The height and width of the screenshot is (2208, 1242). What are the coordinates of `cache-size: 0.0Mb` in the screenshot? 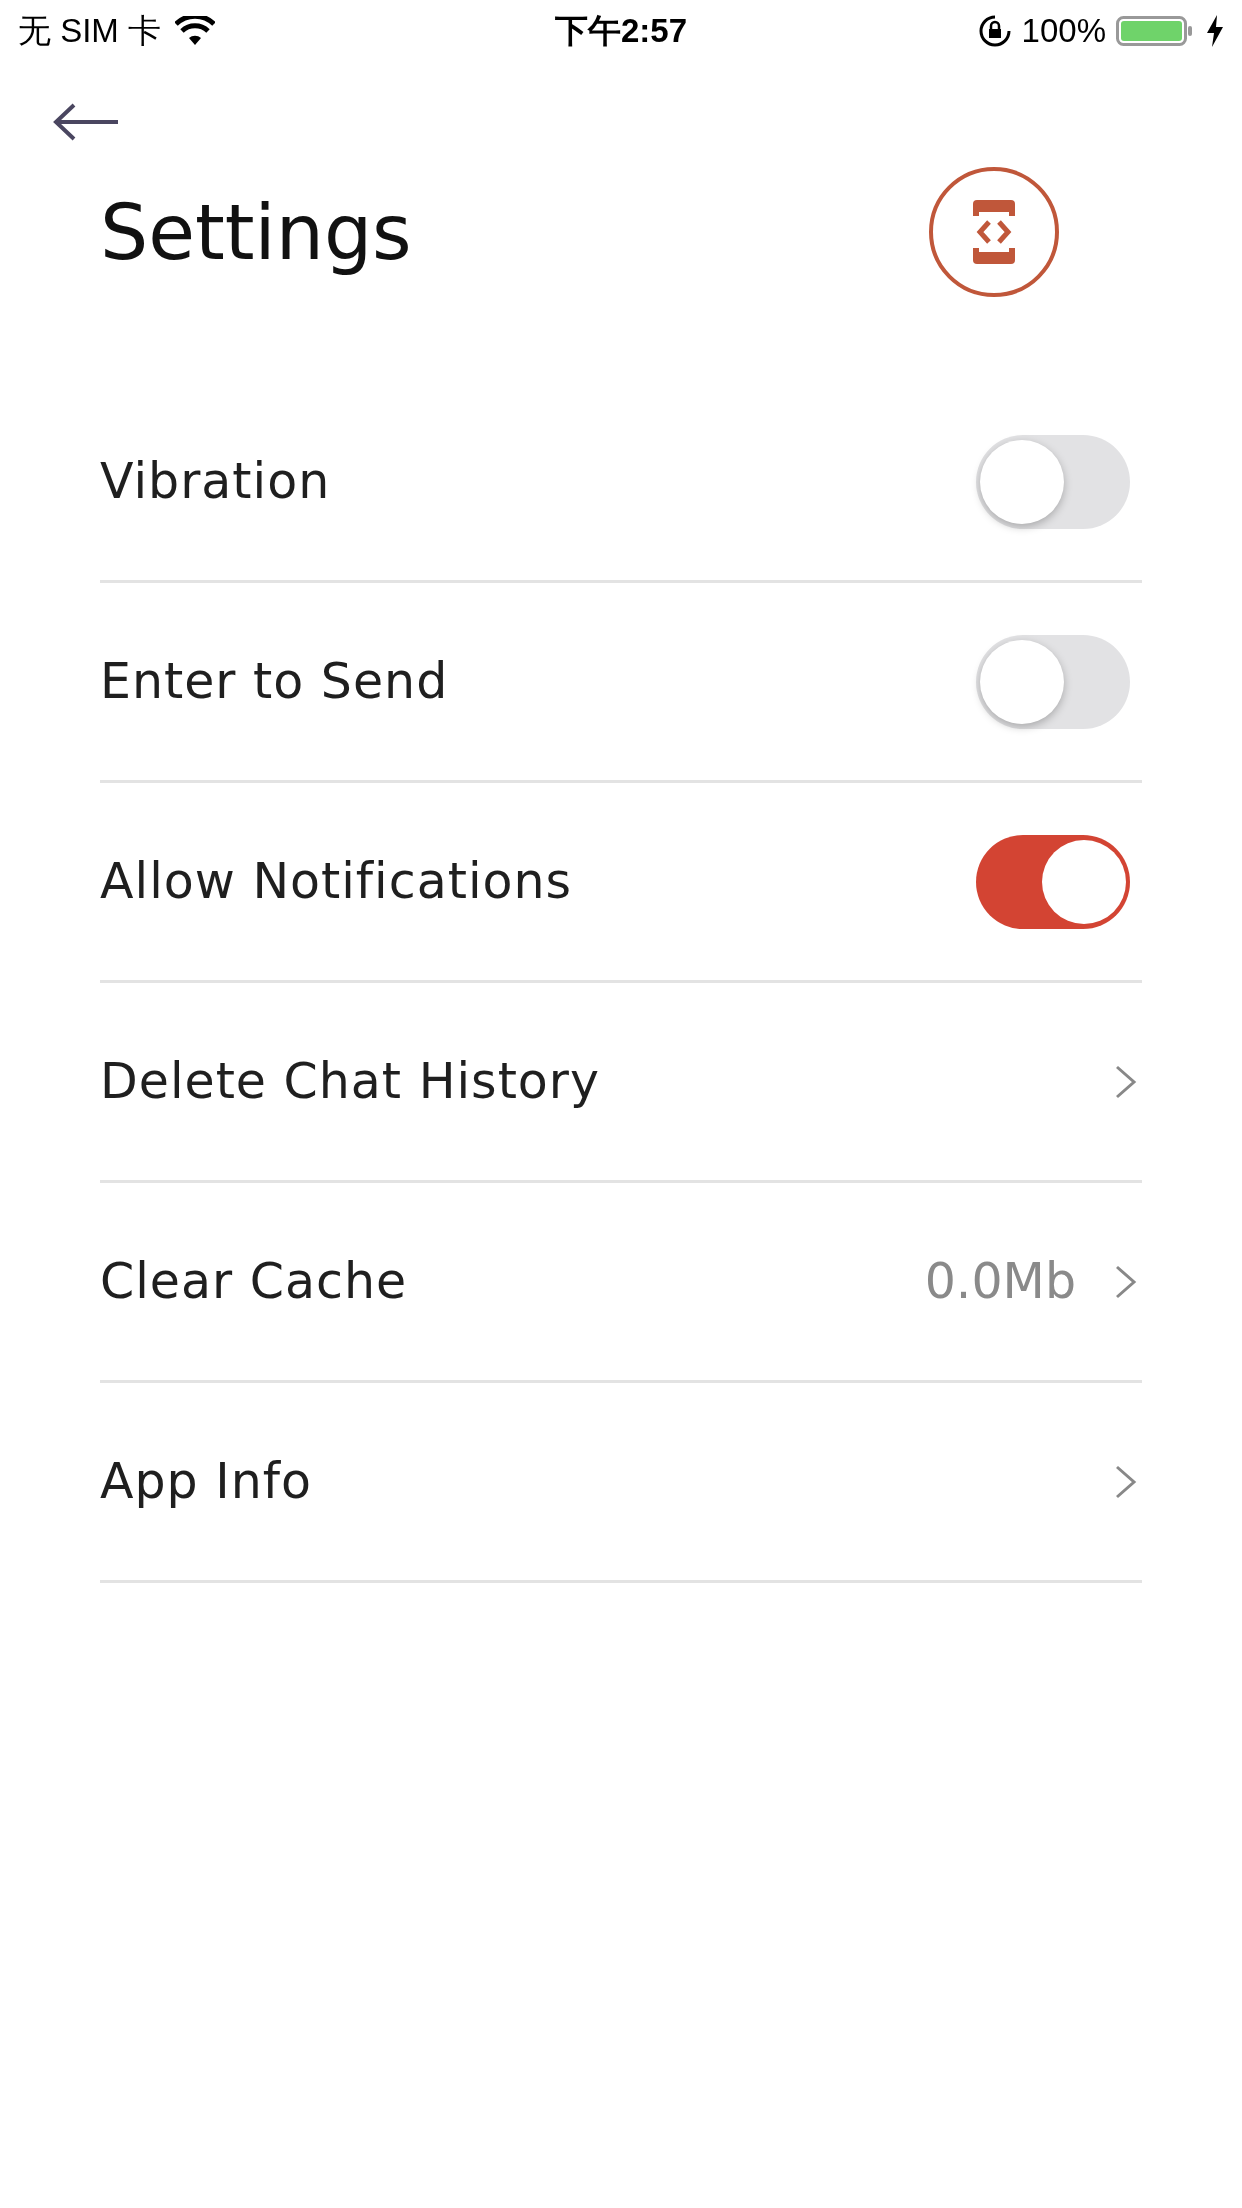 It's located at (1000, 1281).